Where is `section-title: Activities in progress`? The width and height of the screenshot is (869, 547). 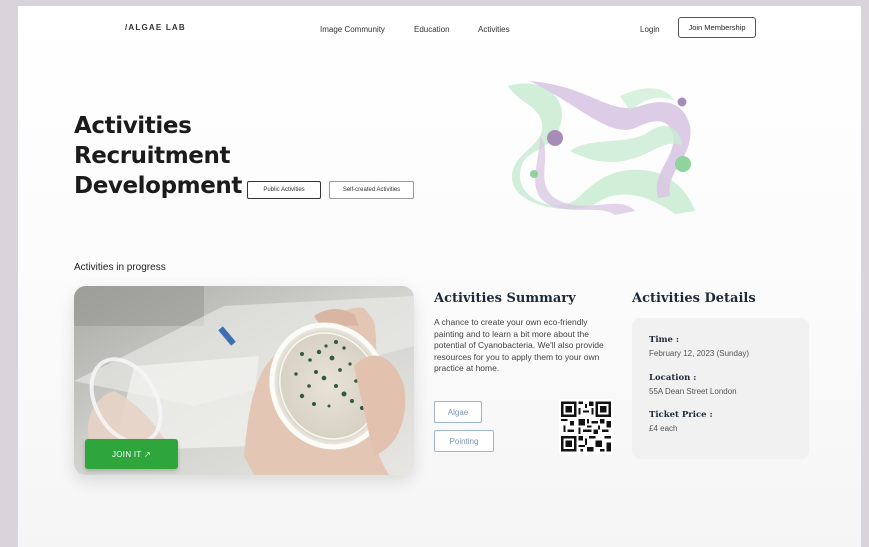
section-title: Activities in progress is located at coordinates (120, 267).